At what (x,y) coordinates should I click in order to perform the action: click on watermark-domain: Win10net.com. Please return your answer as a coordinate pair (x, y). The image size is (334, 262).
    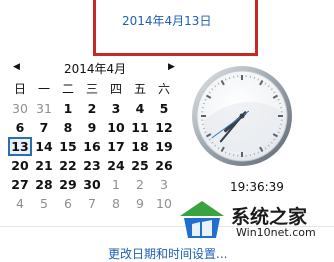
    Looking at the image, I should click on (276, 232).